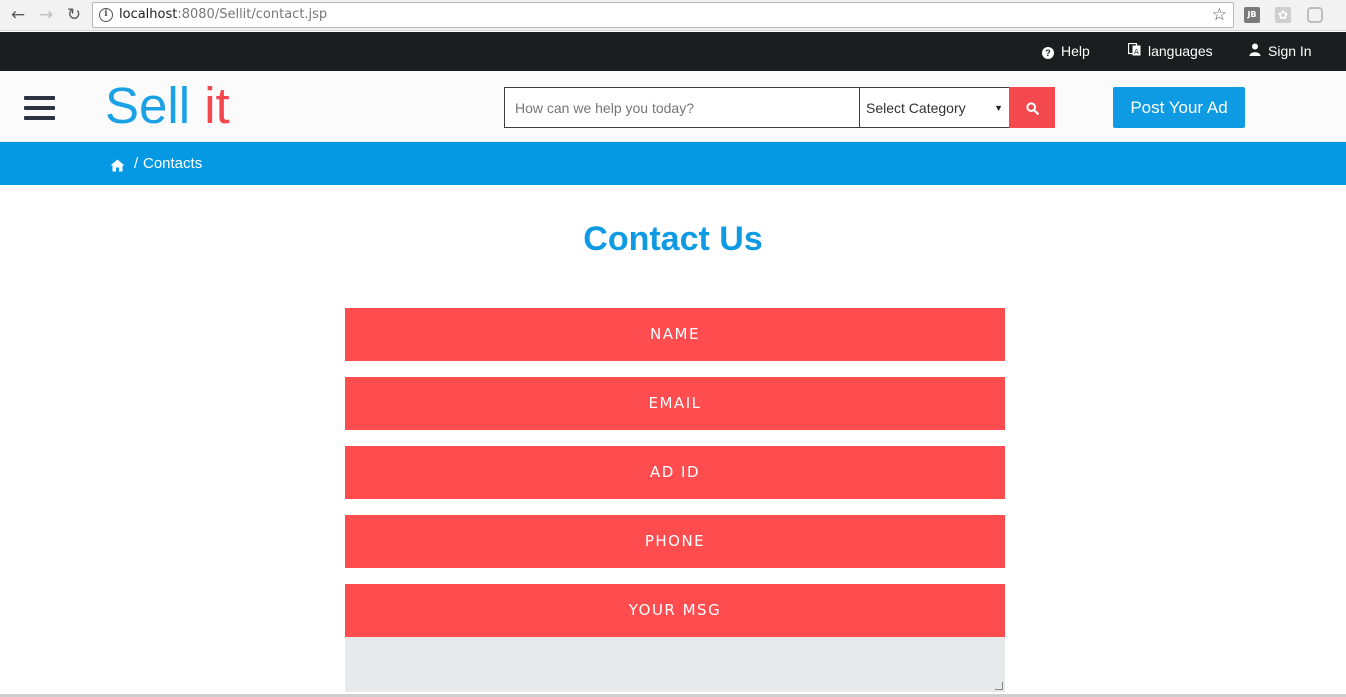 The height and width of the screenshot is (697, 1346). What do you see at coordinates (675, 334) in the screenshot?
I see `name-field: NAME` at bounding box center [675, 334].